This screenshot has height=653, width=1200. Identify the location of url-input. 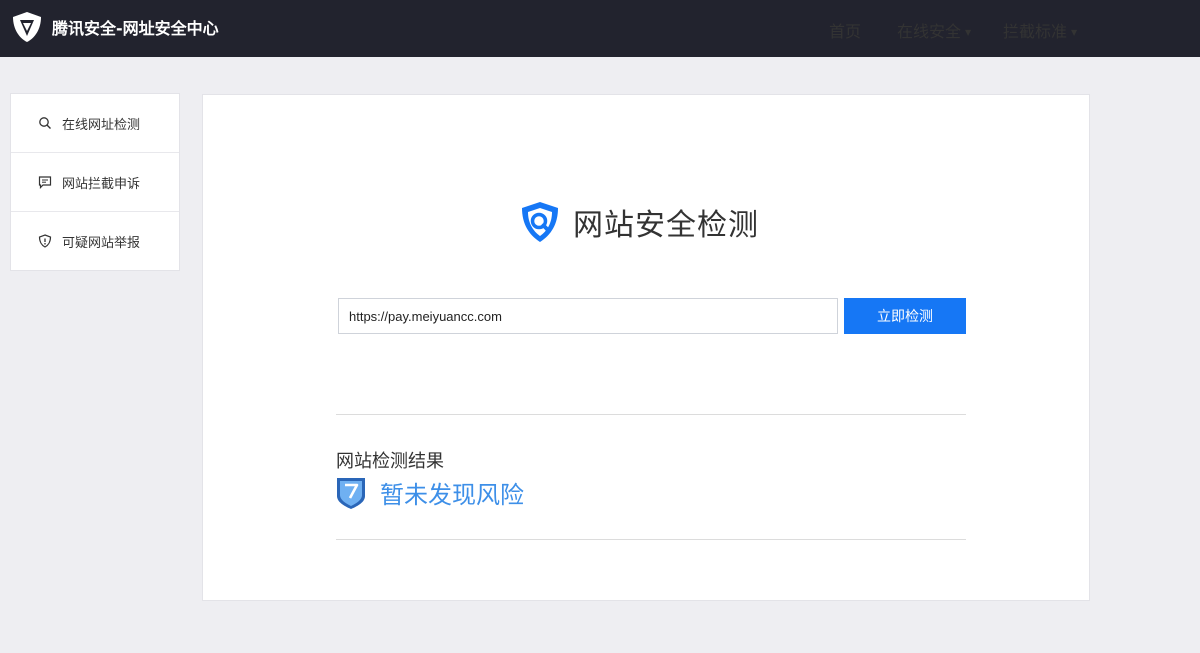
(588, 316).